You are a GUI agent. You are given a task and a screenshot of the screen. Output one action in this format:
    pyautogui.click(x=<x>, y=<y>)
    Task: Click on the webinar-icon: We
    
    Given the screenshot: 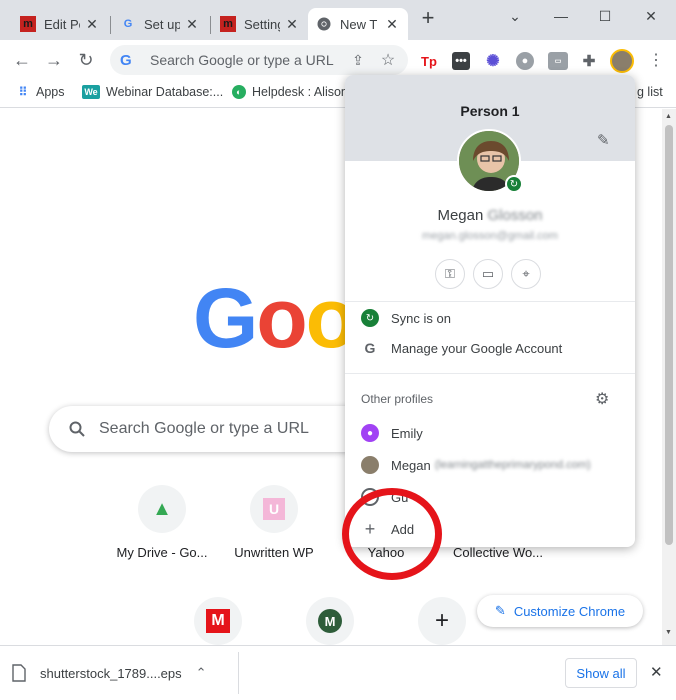 What is the action you would take?
    pyautogui.click(x=91, y=92)
    